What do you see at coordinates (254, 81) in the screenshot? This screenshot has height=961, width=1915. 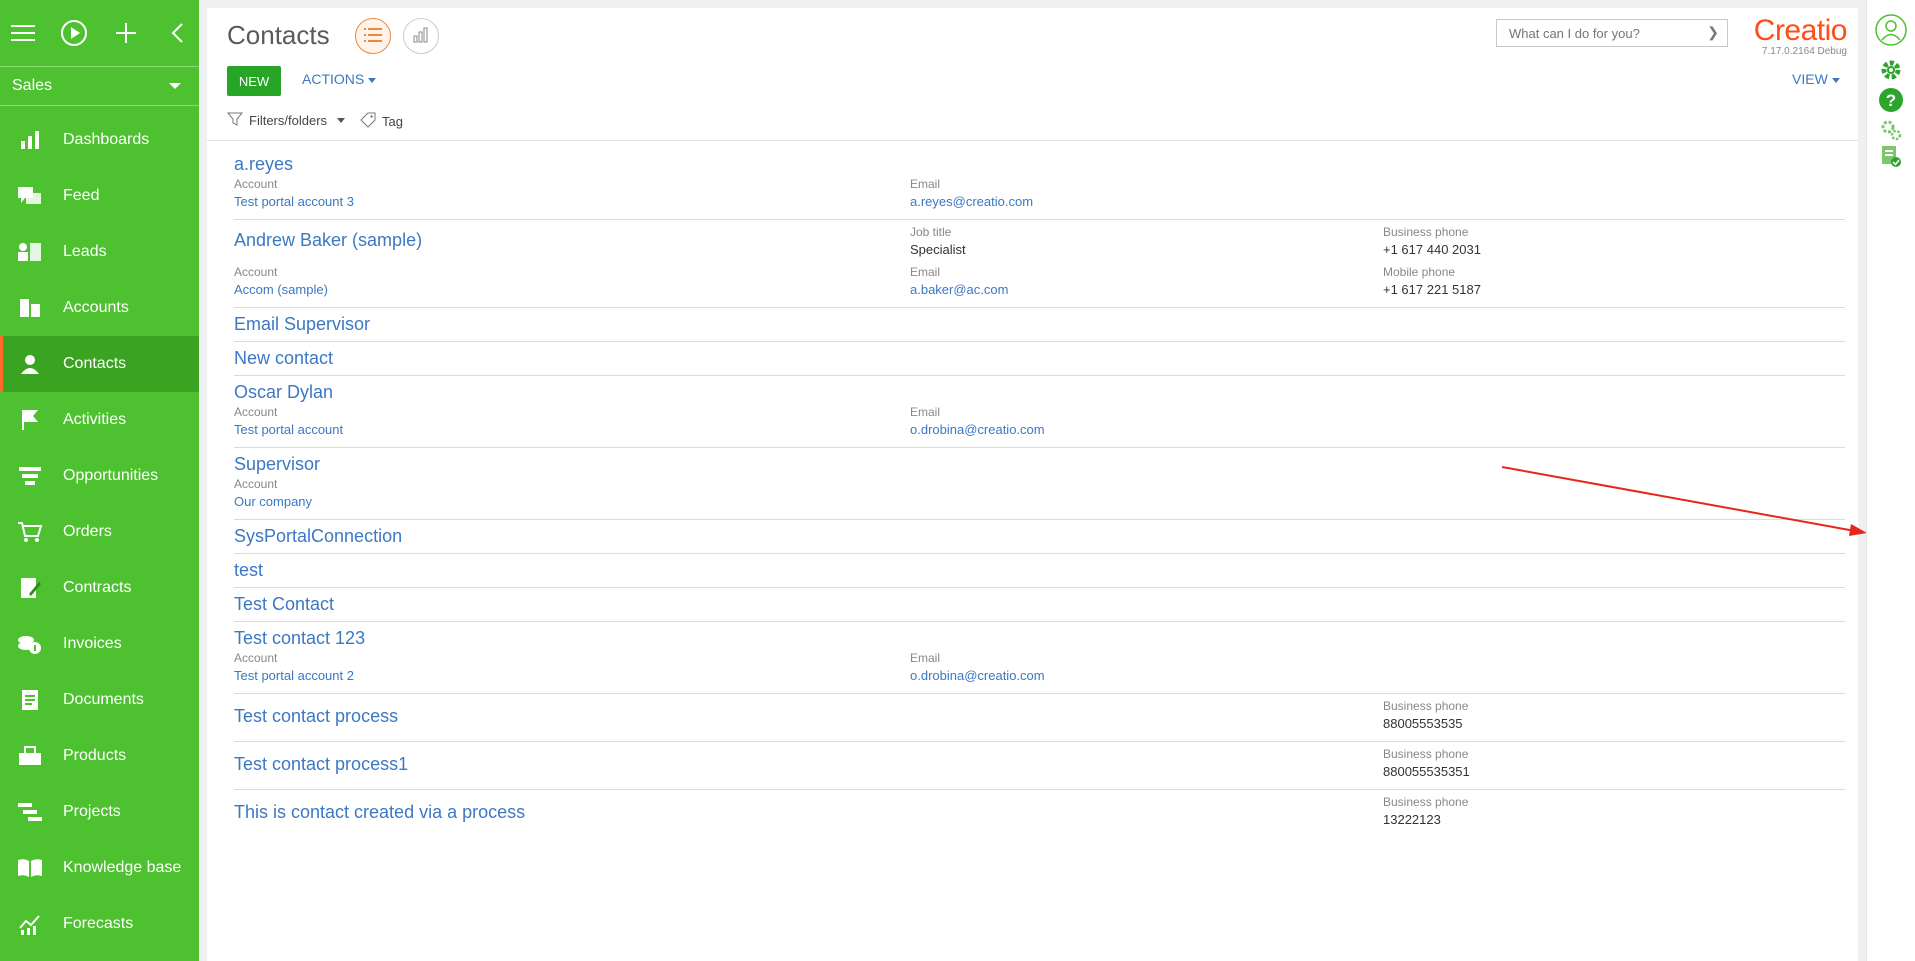 I see `new-button: NEW` at bounding box center [254, 81].